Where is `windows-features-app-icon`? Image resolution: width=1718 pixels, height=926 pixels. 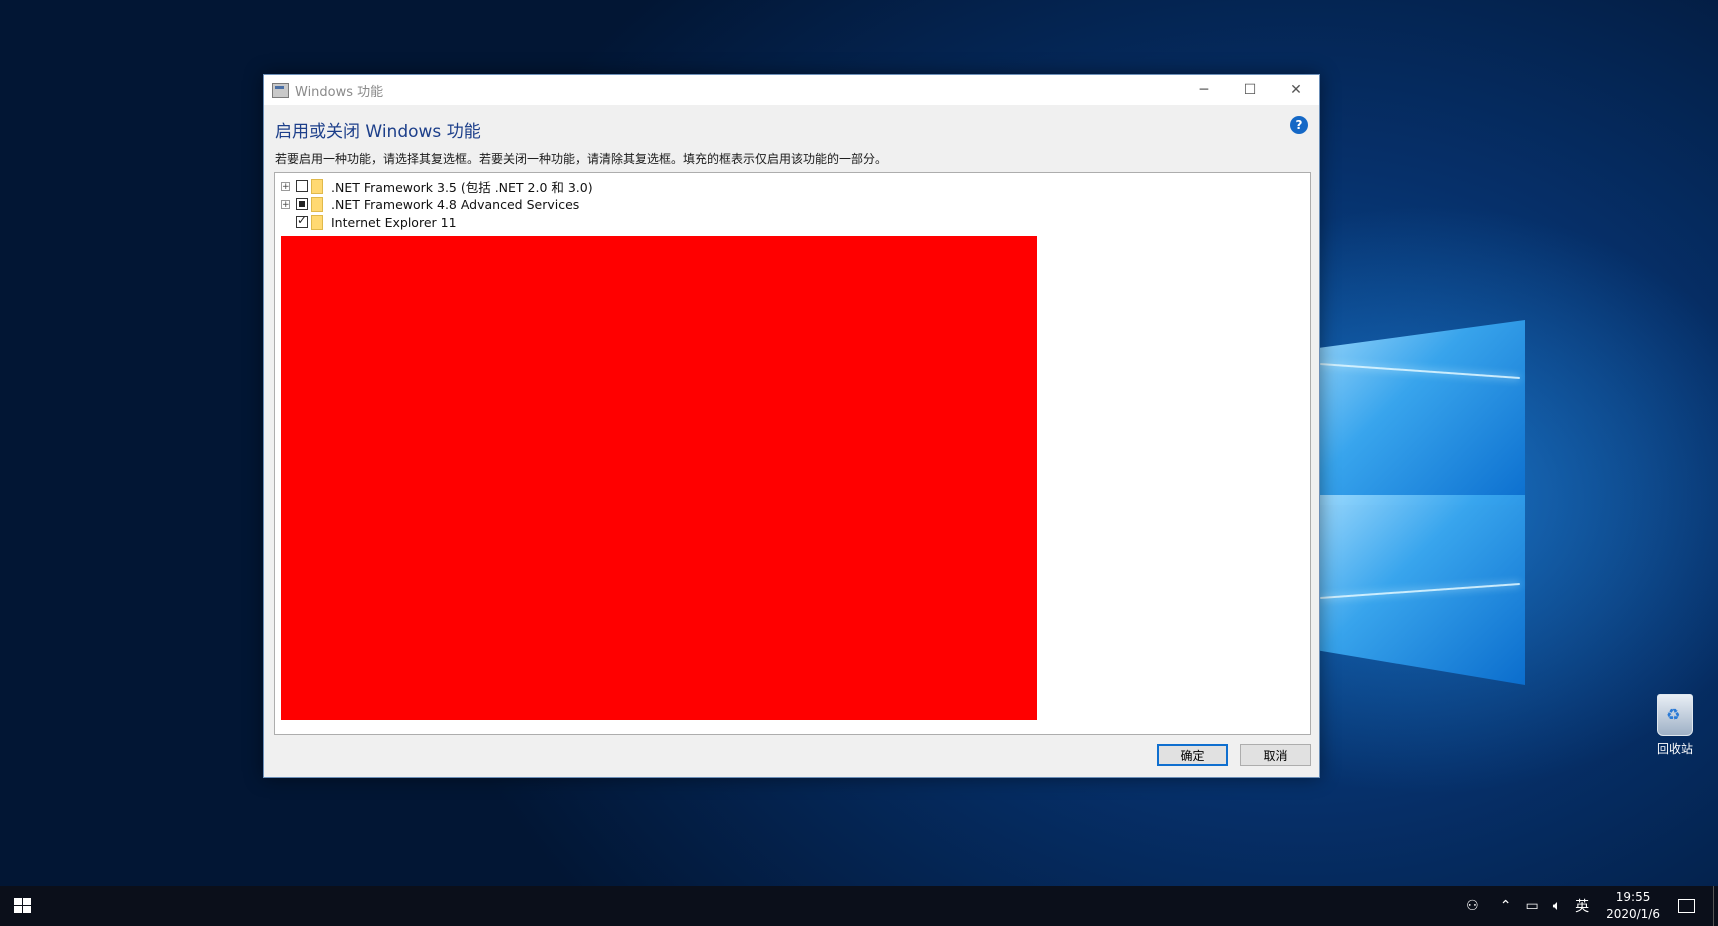
windows-features-app-icon is located at coordinates (280, 90).